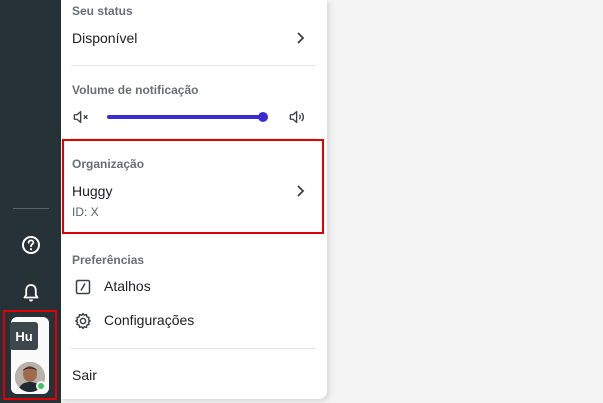  I want to click on volume-slider-track, so click(185, 117).